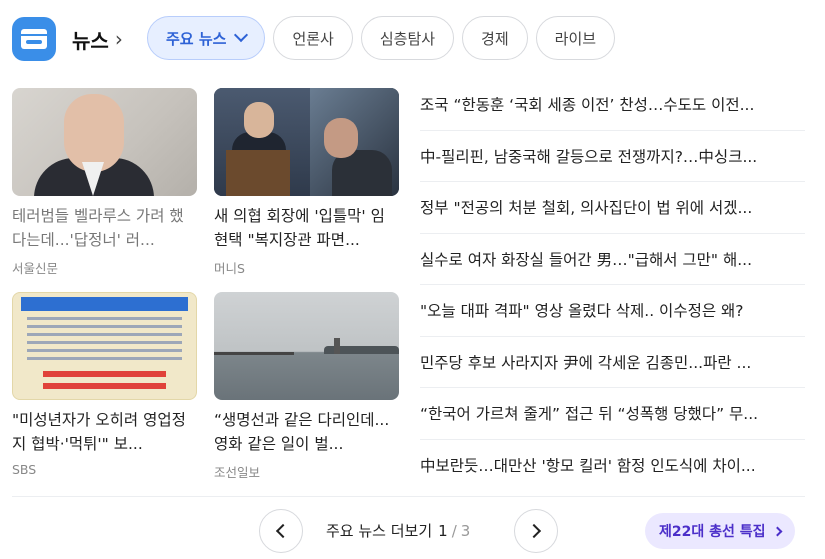 This screenshot has height=559, width=825. I want to click on tab-label: 심층탐사, so click(407, 38).